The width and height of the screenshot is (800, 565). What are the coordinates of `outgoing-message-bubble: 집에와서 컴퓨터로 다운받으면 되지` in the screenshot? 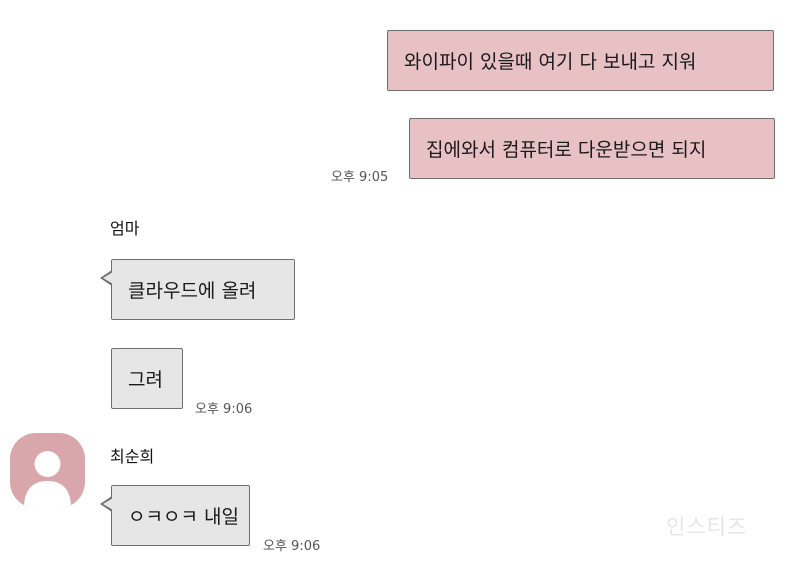 It's located at (592, 148).